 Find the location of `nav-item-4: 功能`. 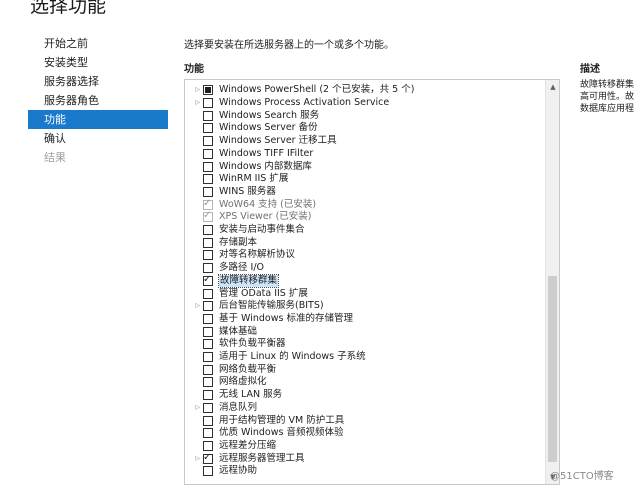

nav-item-4: 功能 is located at coordinates (98, 119).